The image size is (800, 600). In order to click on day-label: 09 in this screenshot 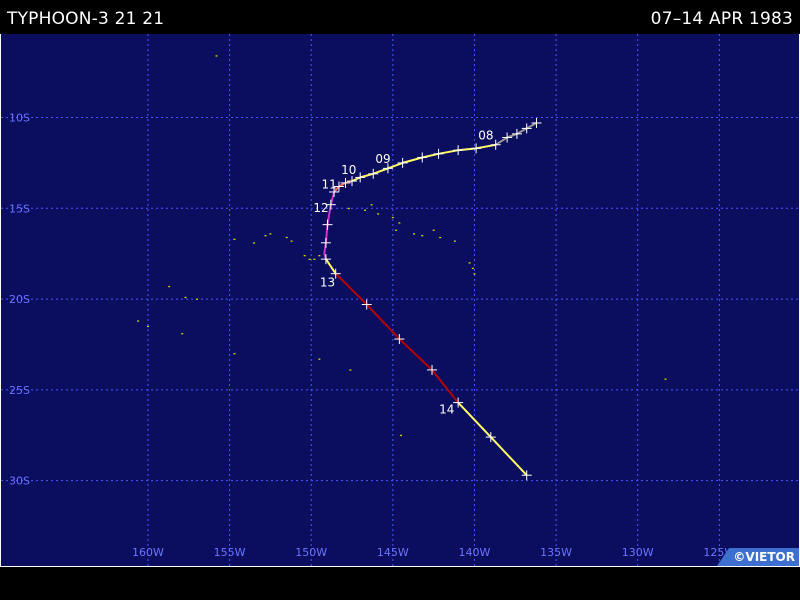, I will do `click(382, 159)`.